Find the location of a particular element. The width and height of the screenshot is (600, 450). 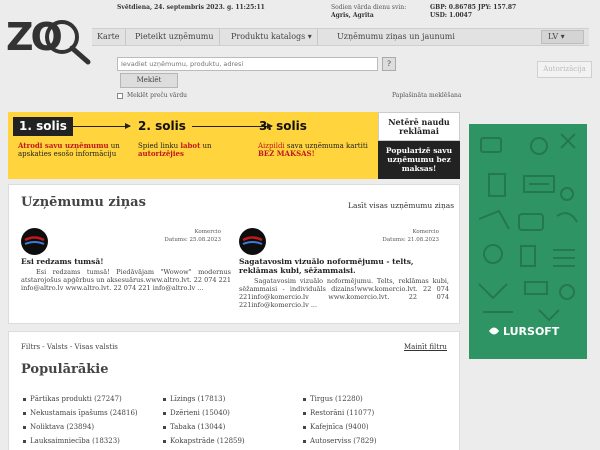

name-day-names: Agris, Agrita is located at coordinates (352, 15).